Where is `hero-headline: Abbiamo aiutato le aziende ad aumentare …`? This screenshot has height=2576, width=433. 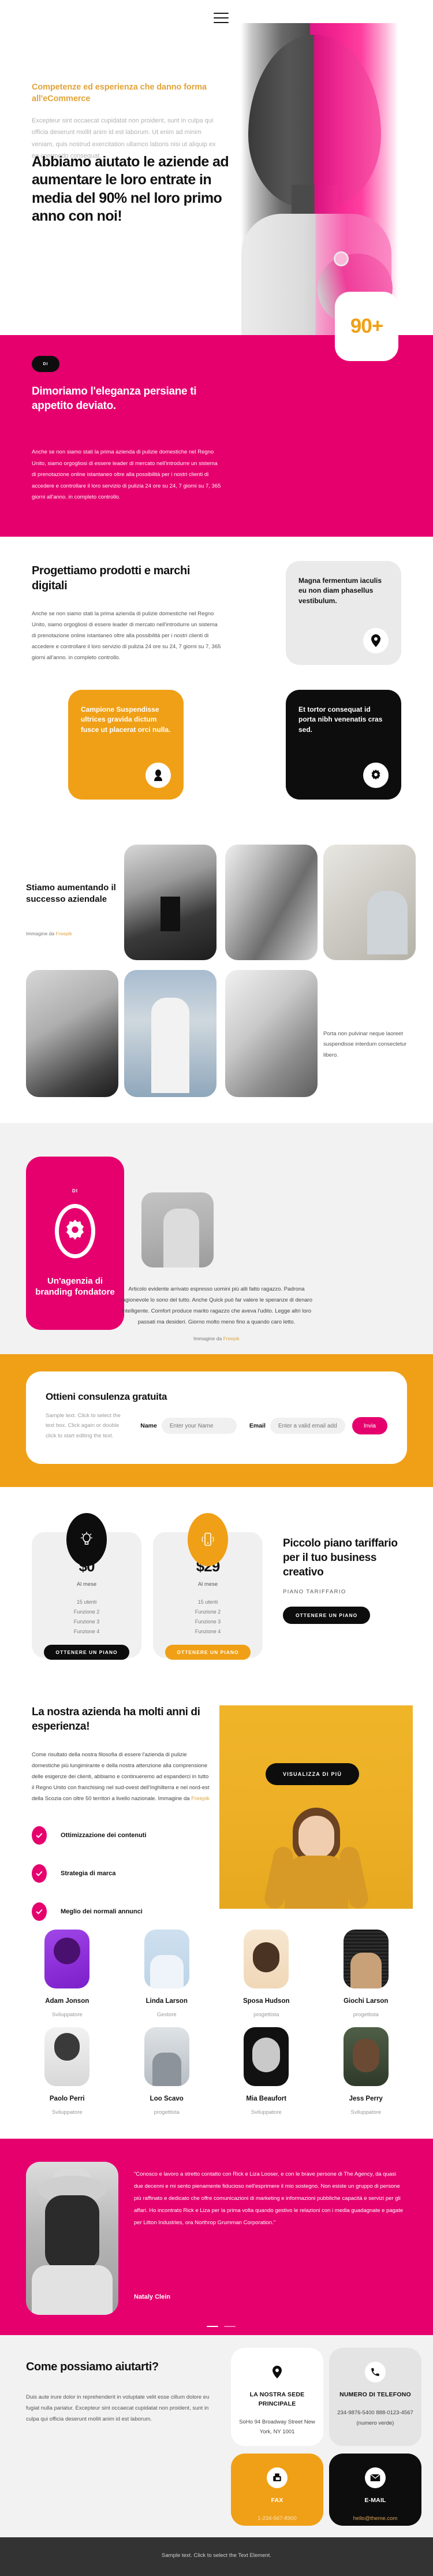
hero-headline: Abbiamo aiutato le aziende ad aumentare … is located at coordinates (130, 189).